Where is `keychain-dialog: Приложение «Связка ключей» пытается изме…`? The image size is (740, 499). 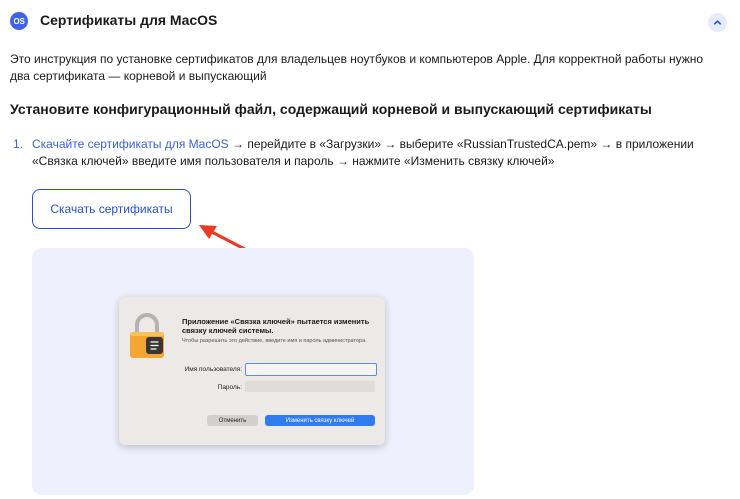 keychain-dialog: Приложение «Связка ключей» пытается изме… is located at coordinates (252, 371).